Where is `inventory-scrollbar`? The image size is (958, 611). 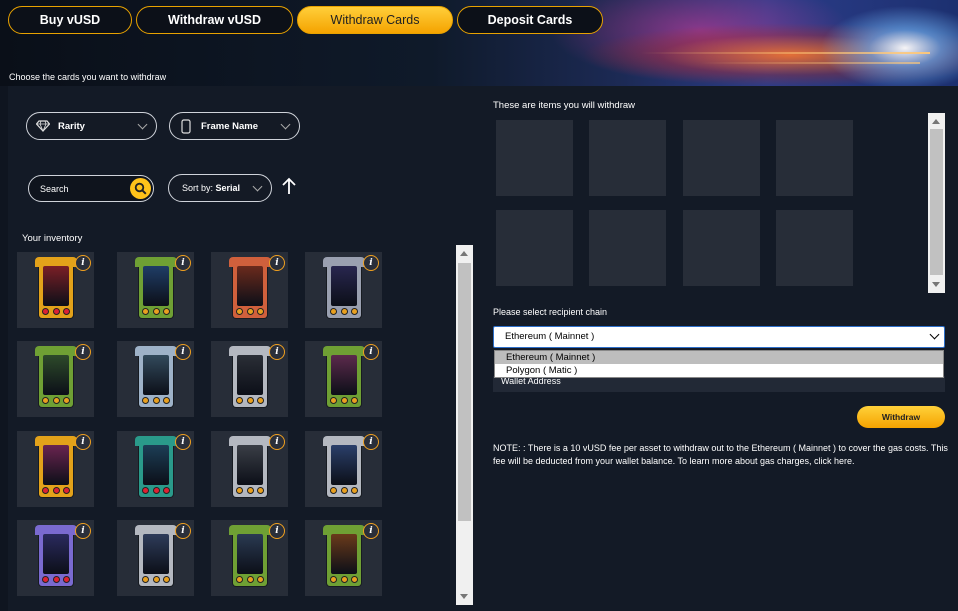 inventory-scrollbar is located at coordinates (464, 425).